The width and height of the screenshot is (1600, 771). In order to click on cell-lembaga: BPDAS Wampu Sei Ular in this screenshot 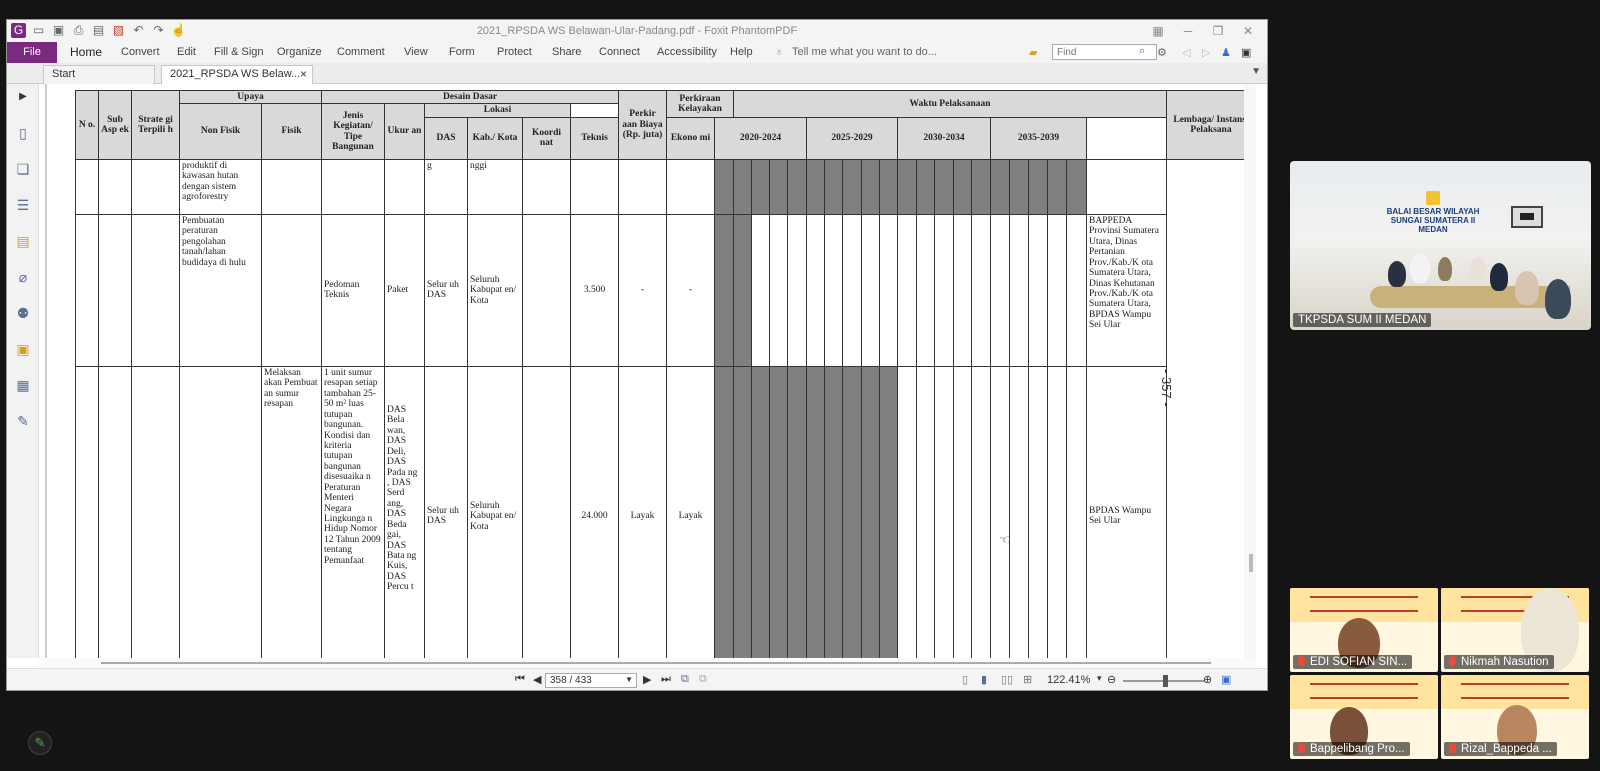, I will do `click(1126, 511)`.